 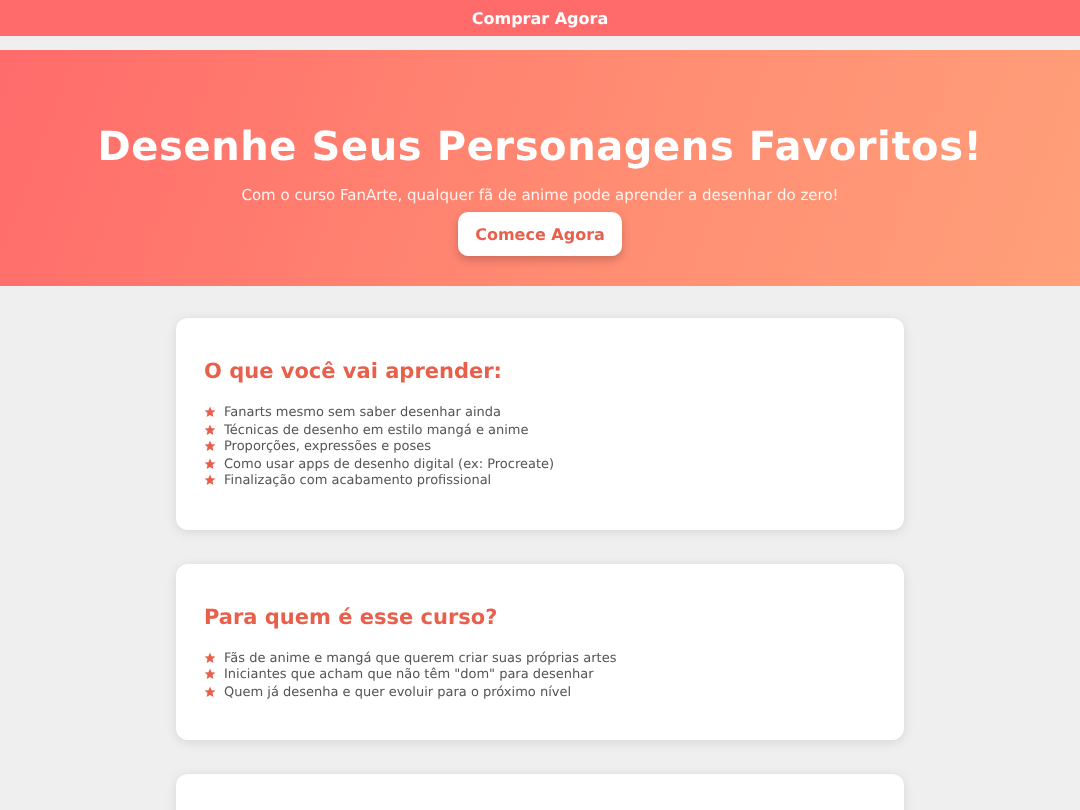 What do you see at coordinates (540, 146) in the screenshot?
I see `hero-title: Desenhe Seus Personagens Favoritos!` at bounding box center [540, 146].